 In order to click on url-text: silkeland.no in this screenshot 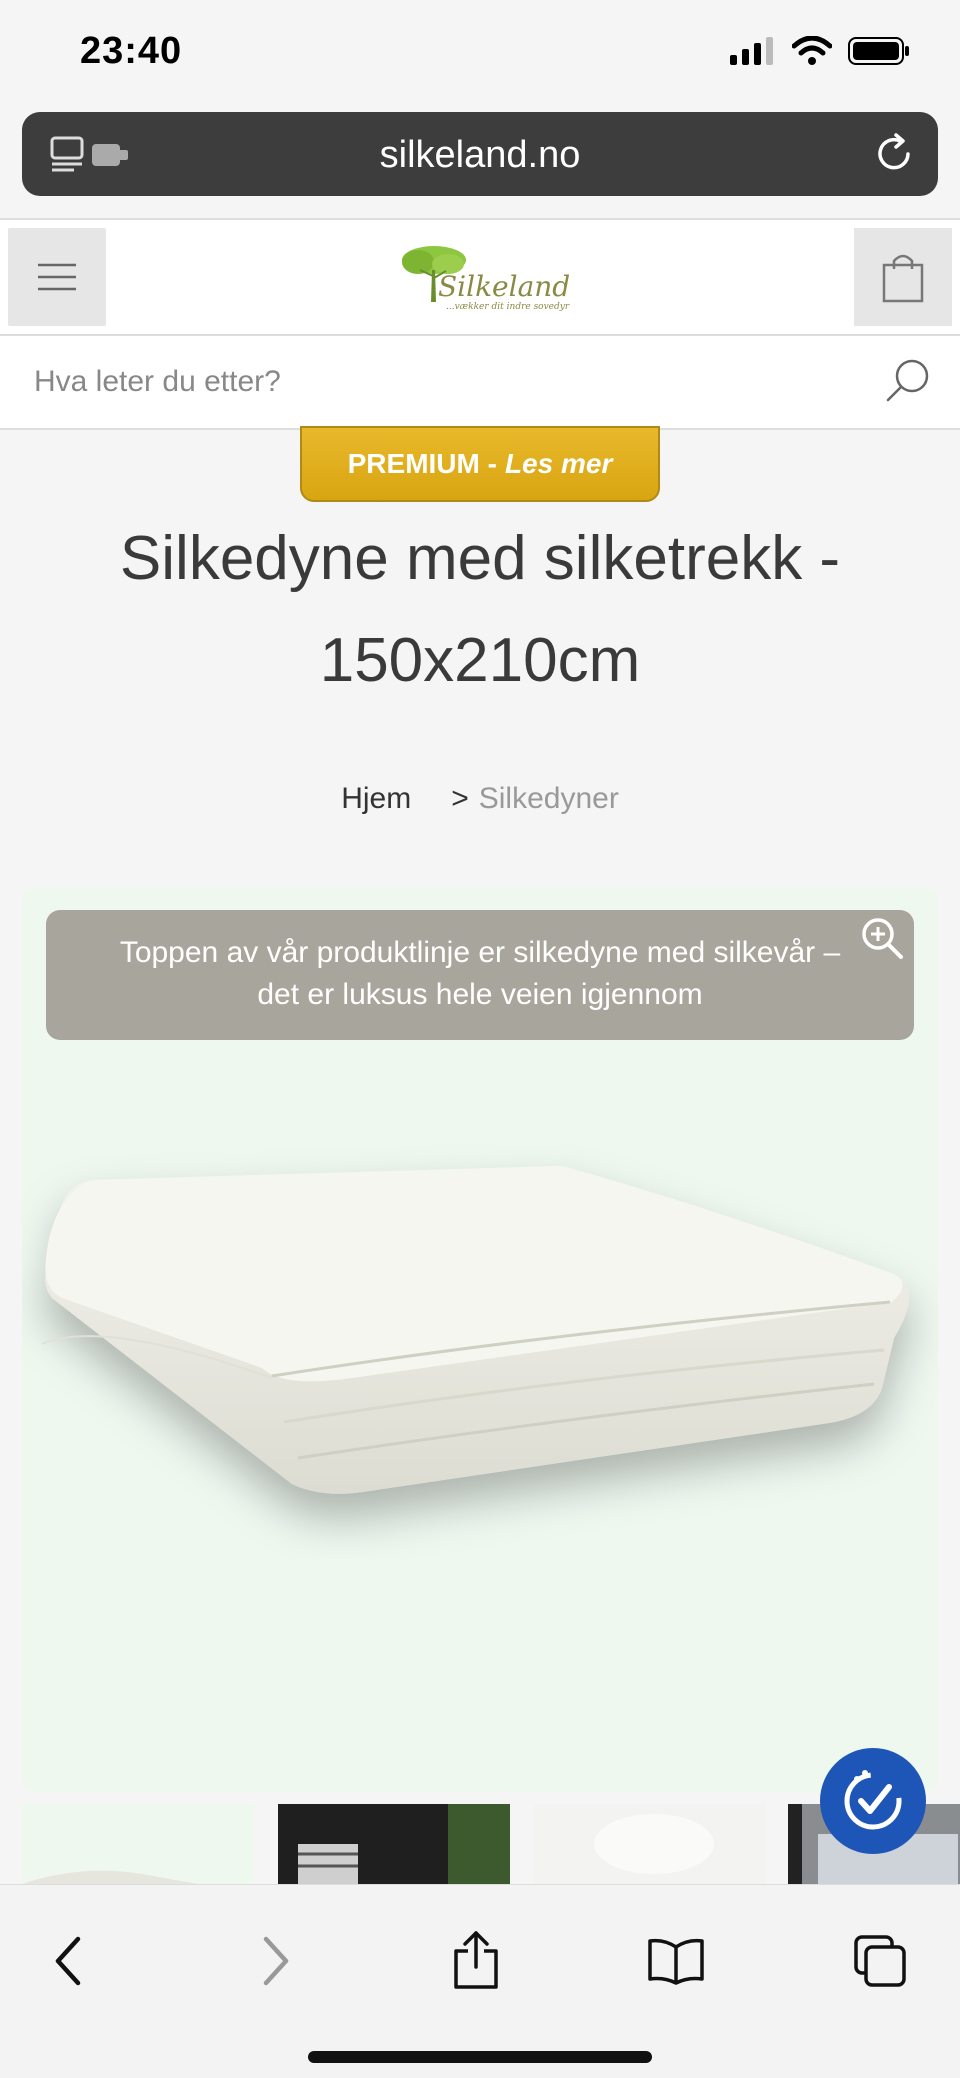, I will do `click(480, 155)`.